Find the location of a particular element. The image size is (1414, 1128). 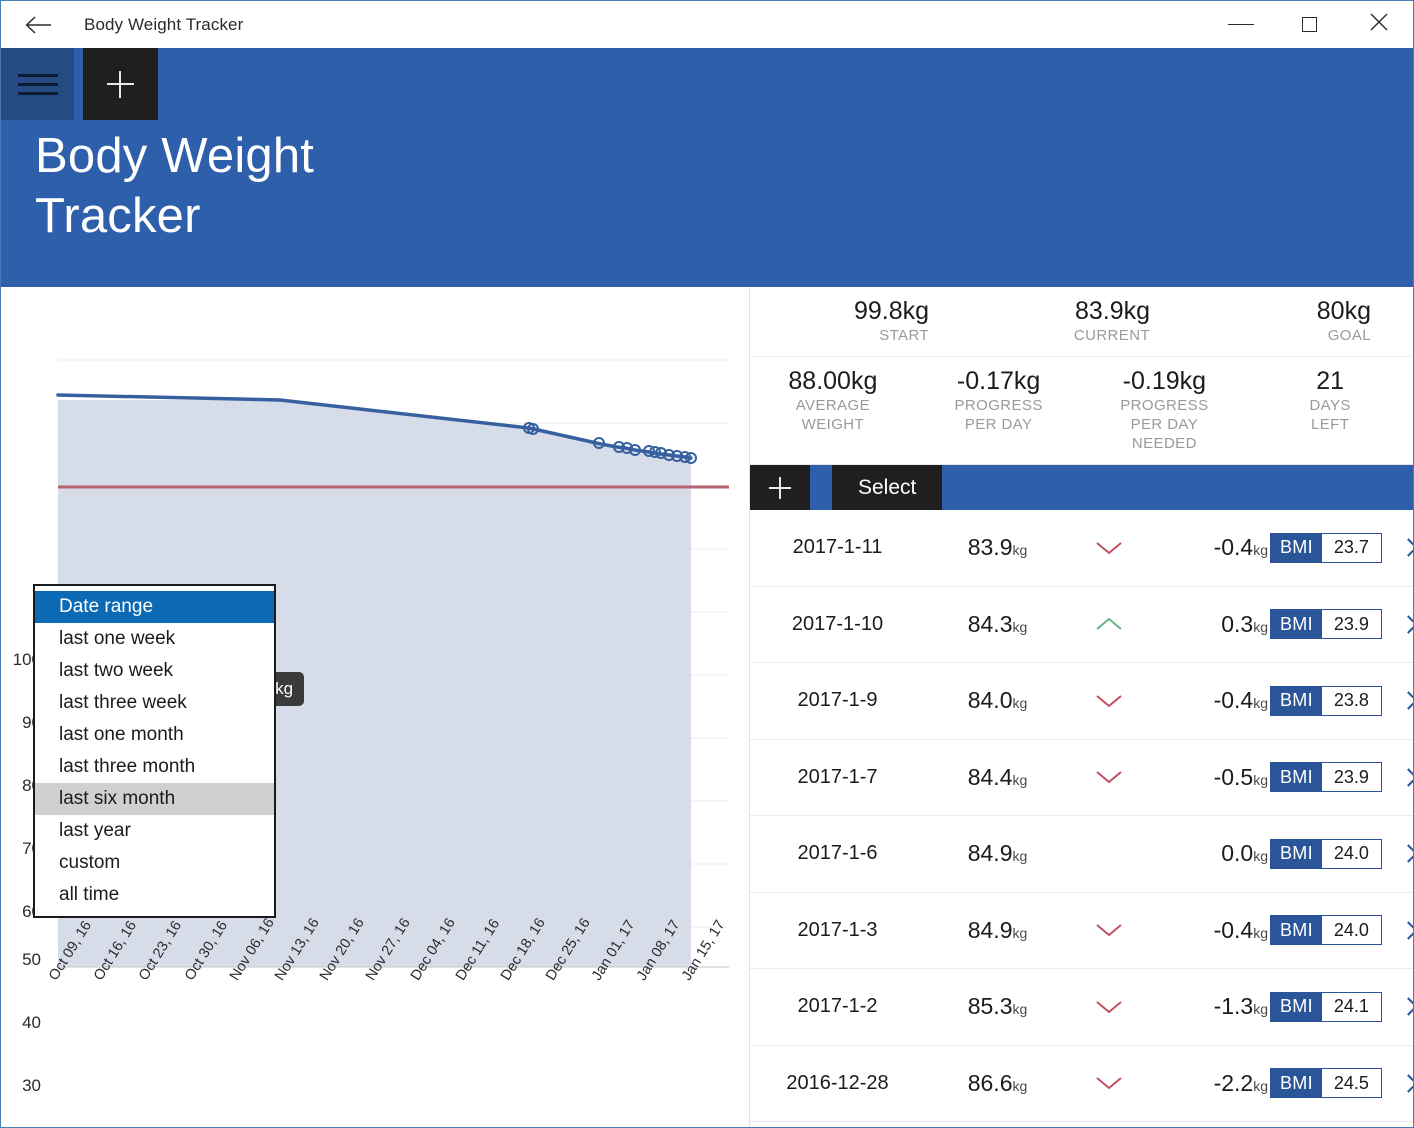

entry-weight-value: 84.0 is located at coordinates (990, 700).